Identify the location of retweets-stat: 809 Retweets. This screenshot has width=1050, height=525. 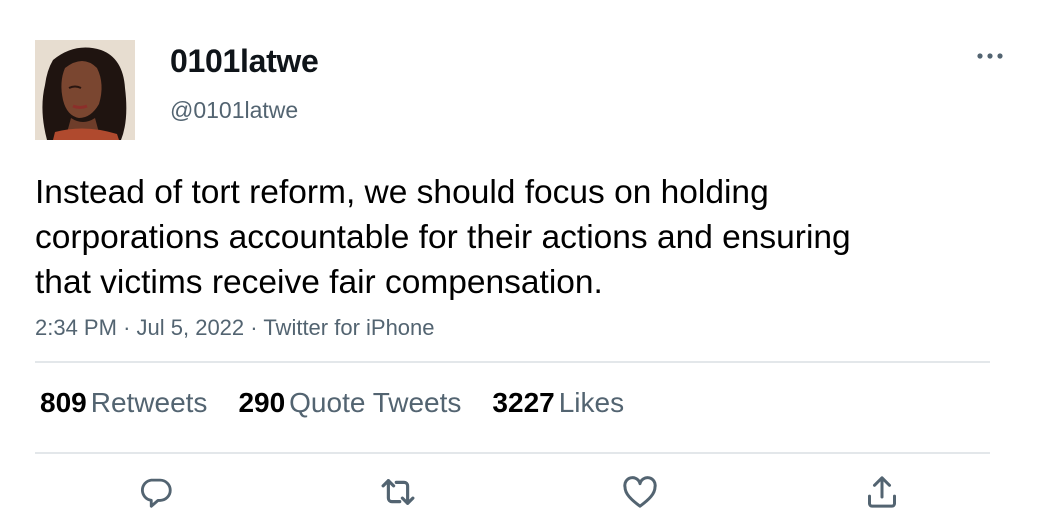
(123, 403).